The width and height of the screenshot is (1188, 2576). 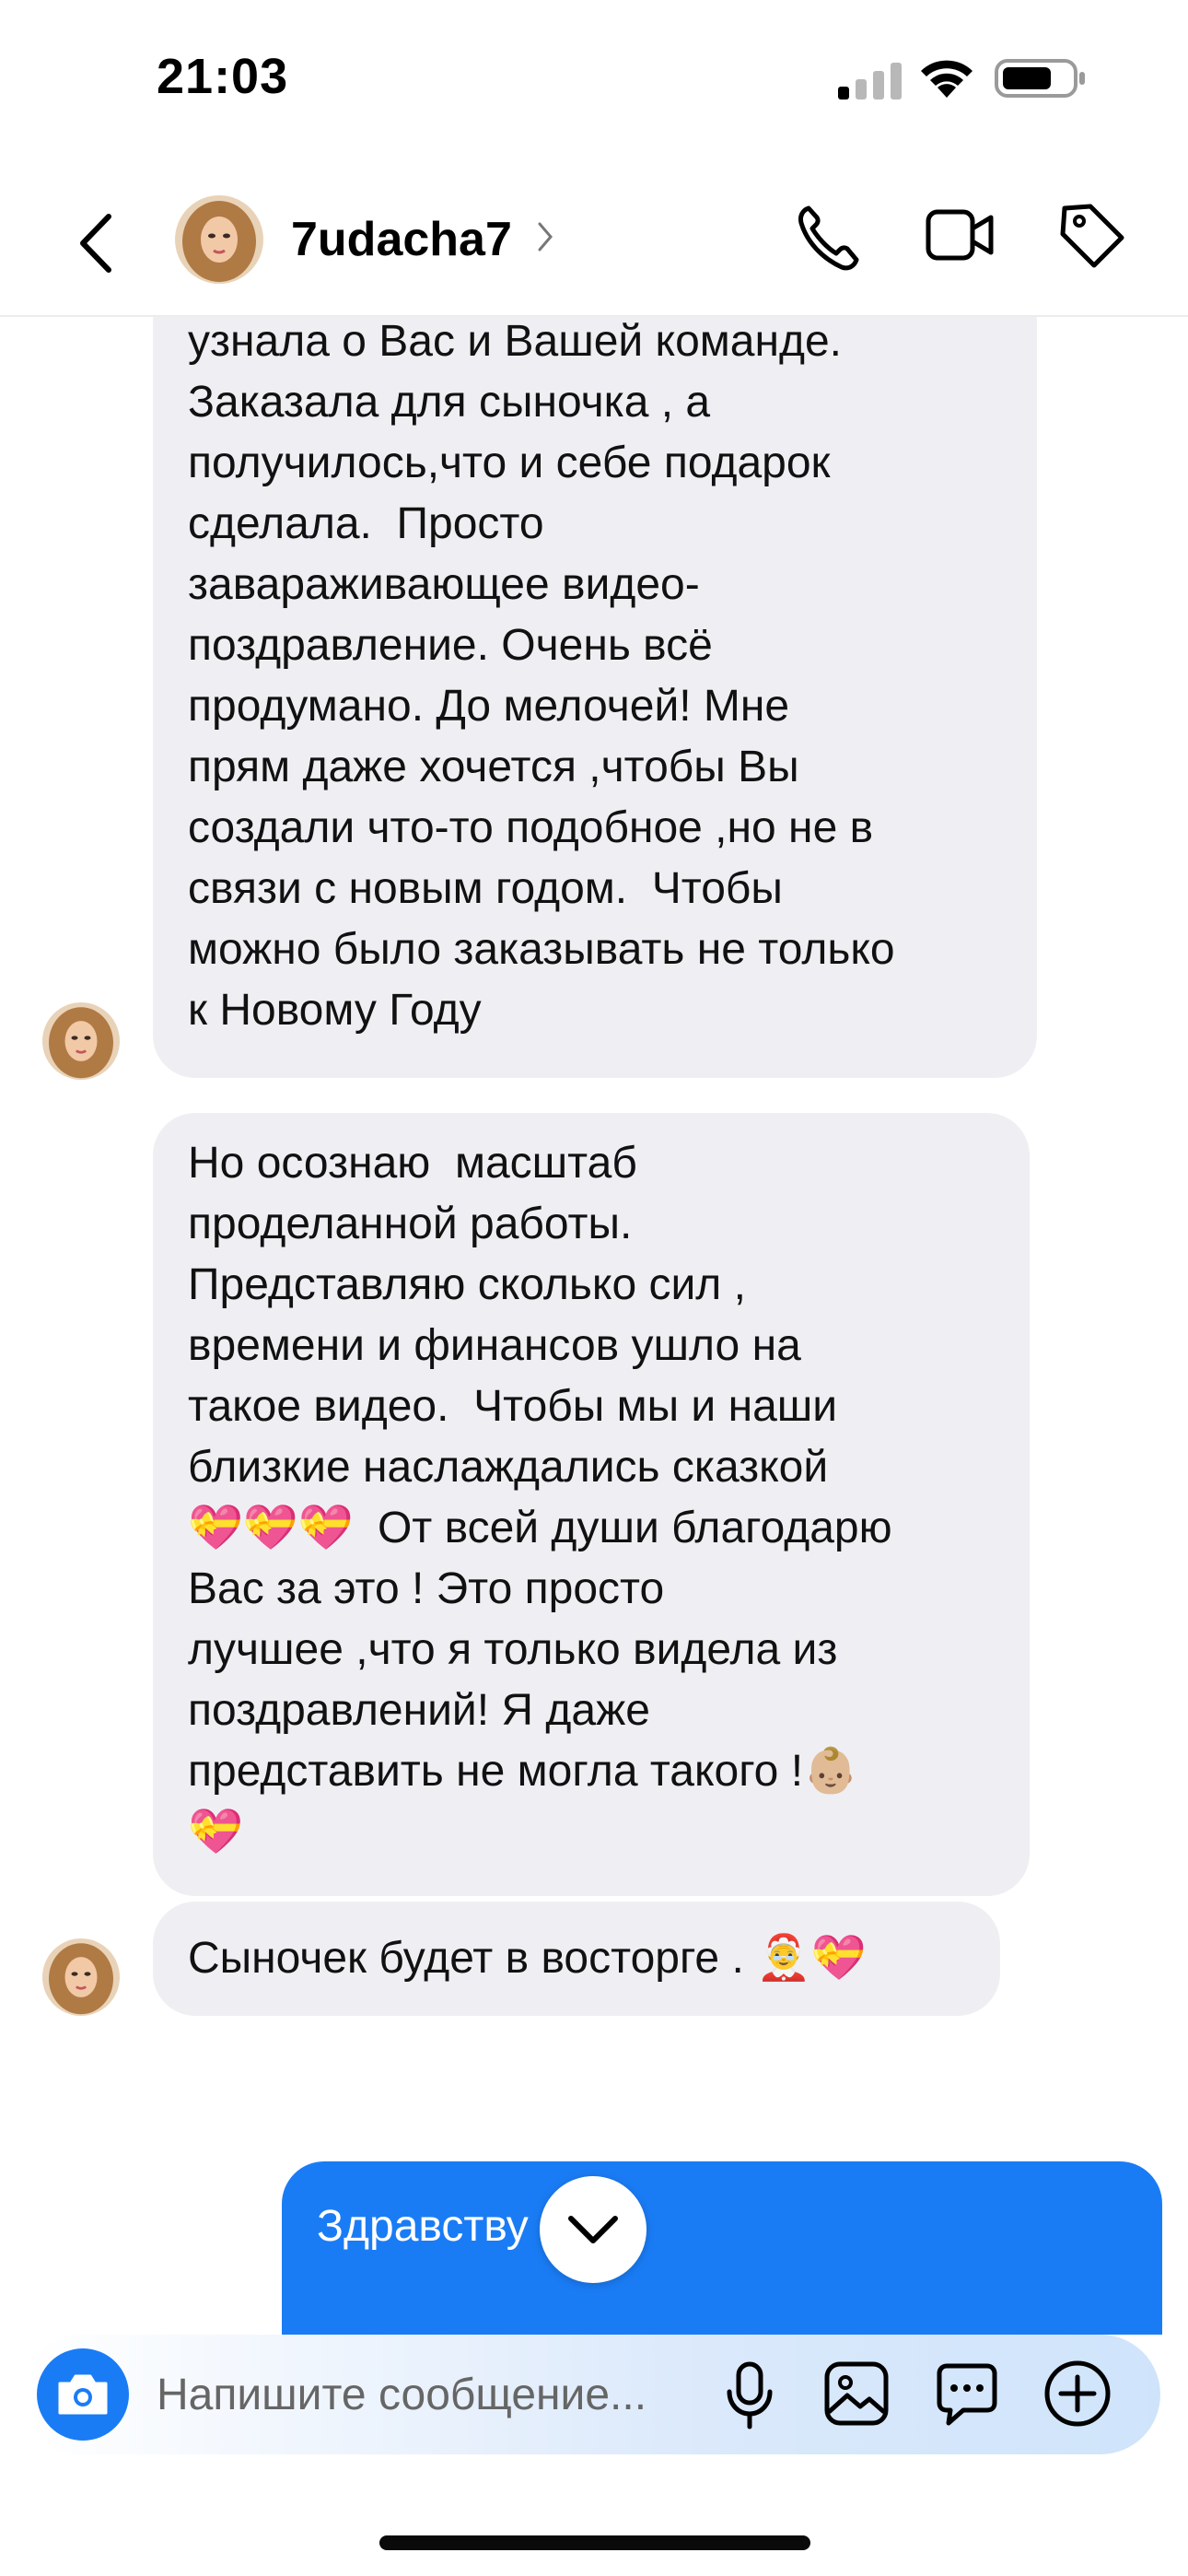 What do you see at coordinates (967, 2393) in the screenshot?
I see `sticker-icon` at bounding box center [967, 2393].